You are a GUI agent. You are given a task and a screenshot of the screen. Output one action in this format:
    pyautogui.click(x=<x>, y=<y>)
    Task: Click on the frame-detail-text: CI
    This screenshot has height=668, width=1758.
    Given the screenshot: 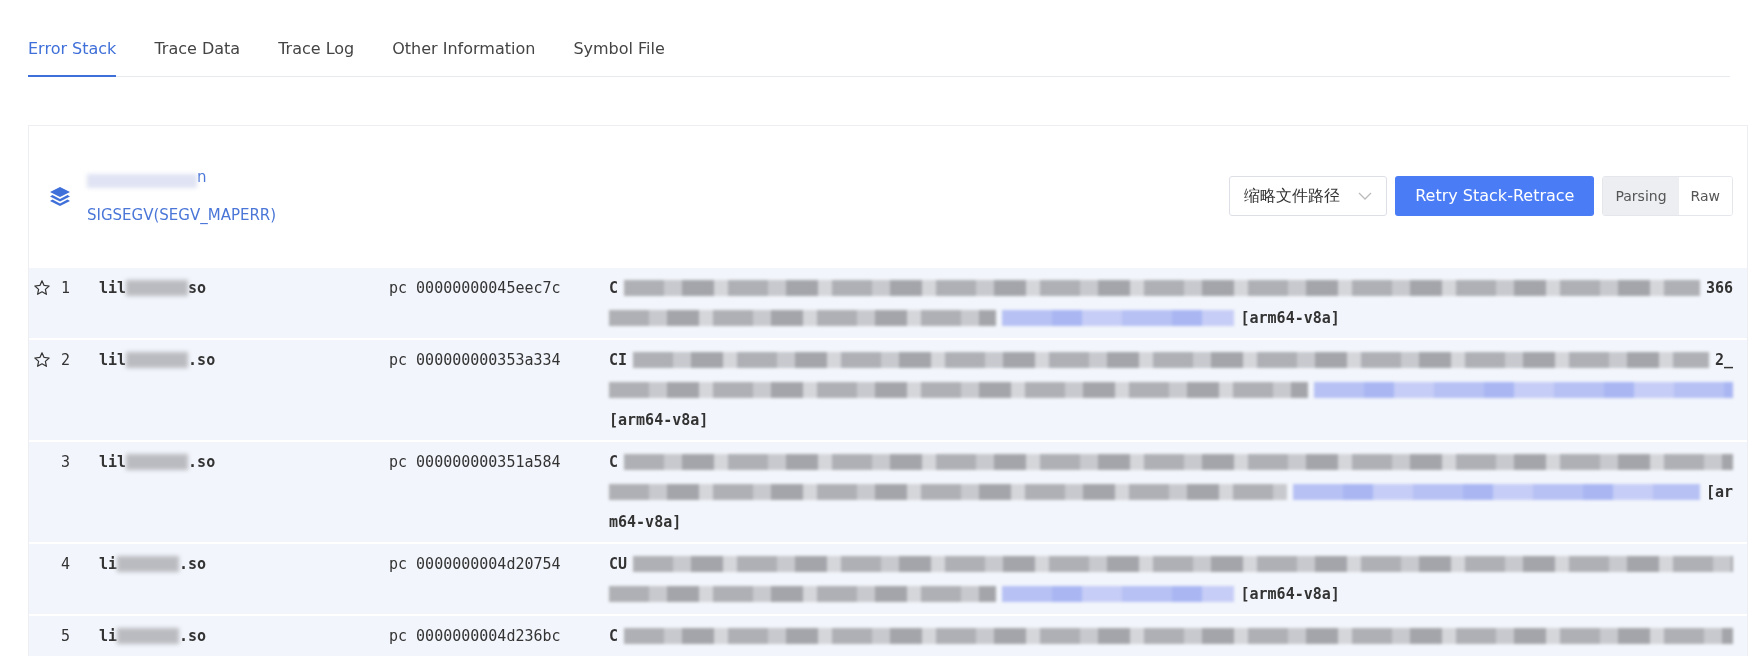 What is the action you would take?
    pyautogui.click(x=618, y=360)
    